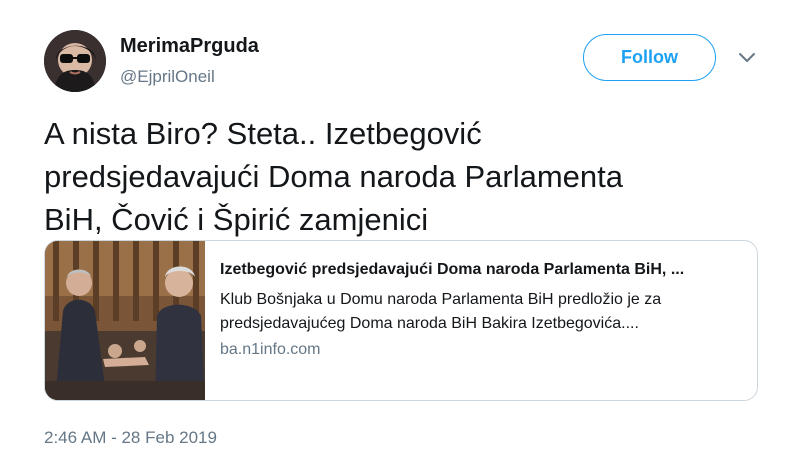 The image size is (808, 476). Describe the element at coordinates (130, 438) in the screenshot. I see `tweet-timestamp: 2:46 AM - 28 Feb 2019` at that location.